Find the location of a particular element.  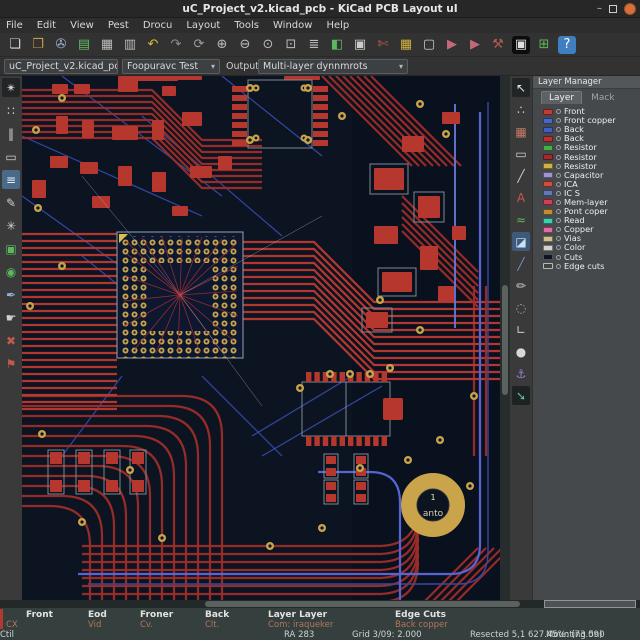

tab-mack: Mack is located at coordinates (602, 98).